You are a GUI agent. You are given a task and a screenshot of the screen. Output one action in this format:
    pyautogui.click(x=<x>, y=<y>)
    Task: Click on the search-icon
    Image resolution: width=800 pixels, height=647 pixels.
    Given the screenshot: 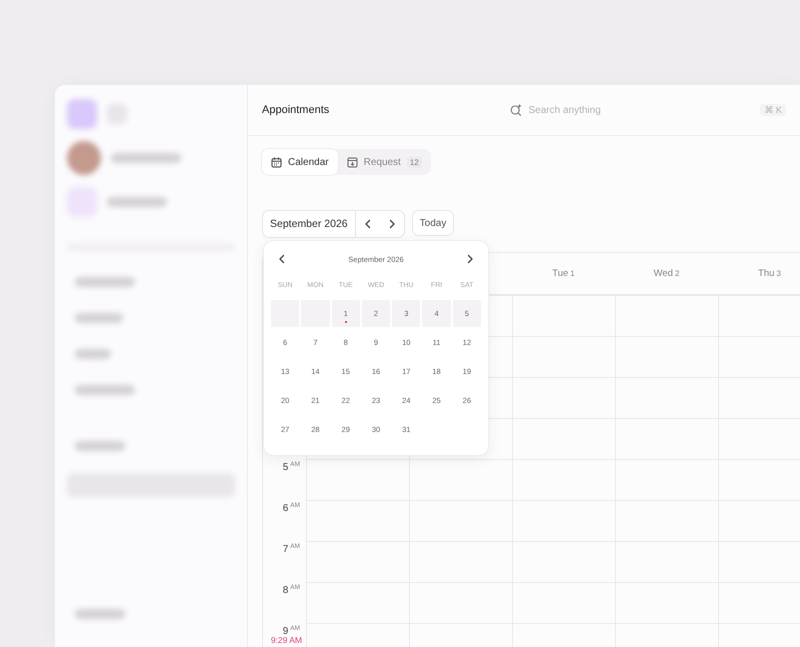 What is the action you would take?
    pyautogui.click(x=516, y=110)
    